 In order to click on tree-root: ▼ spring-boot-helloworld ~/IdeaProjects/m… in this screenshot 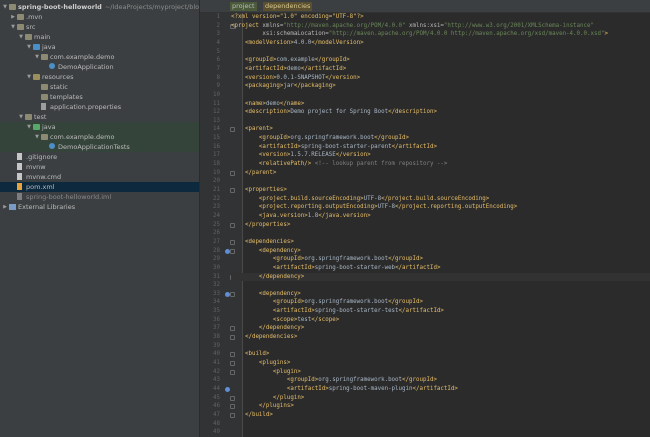, I will do `click(99, 7)`.